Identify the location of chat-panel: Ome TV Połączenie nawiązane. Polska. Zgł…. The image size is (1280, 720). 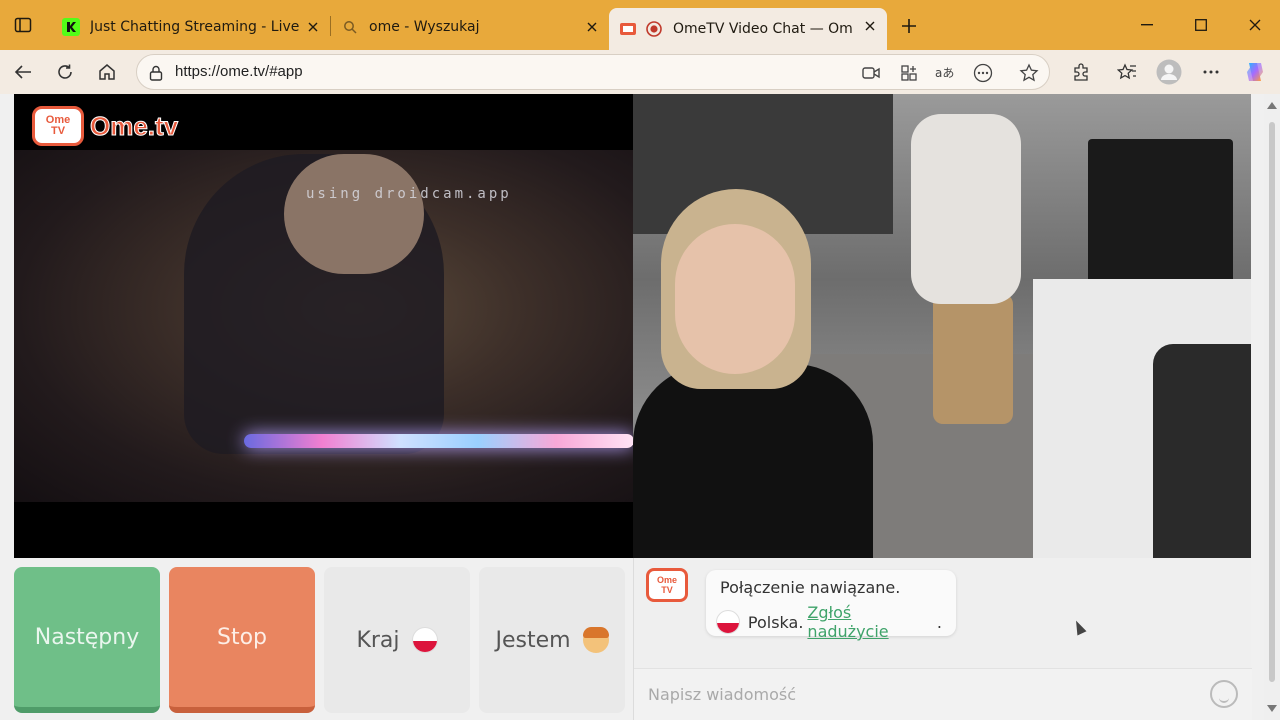
(942, 639).